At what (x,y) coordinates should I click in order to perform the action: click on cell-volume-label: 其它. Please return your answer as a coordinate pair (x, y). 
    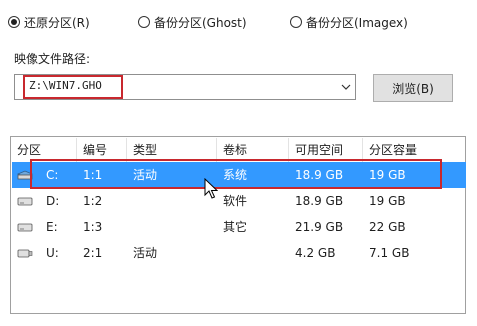
    Looking at the image, I should click on (235, 227).